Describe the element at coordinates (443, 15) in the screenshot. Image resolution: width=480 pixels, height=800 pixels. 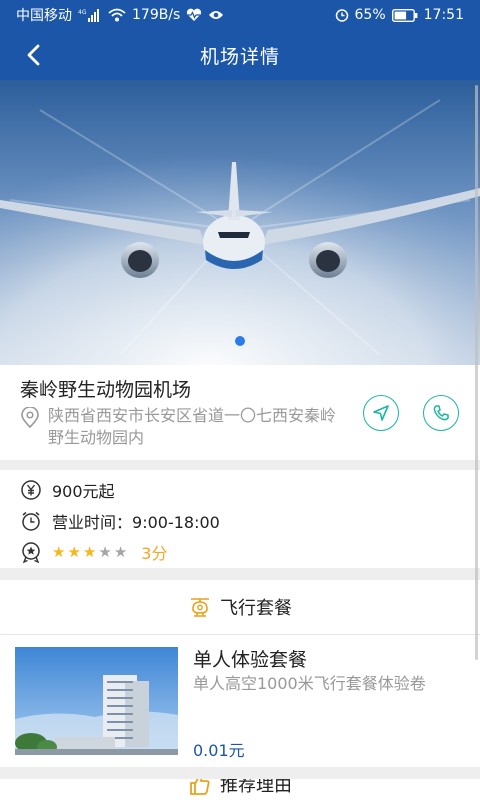
I see `clock: 17:51` at that location.